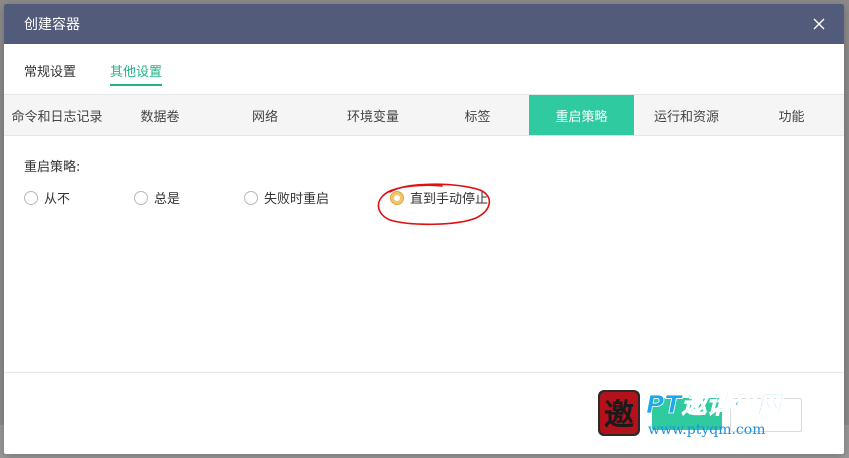 This screenshot has width=849, height=458. Describe the element at coordinates (57, 115) in the screenshot. I see `subtab-command-logging: 命令和日志记录` at that location.